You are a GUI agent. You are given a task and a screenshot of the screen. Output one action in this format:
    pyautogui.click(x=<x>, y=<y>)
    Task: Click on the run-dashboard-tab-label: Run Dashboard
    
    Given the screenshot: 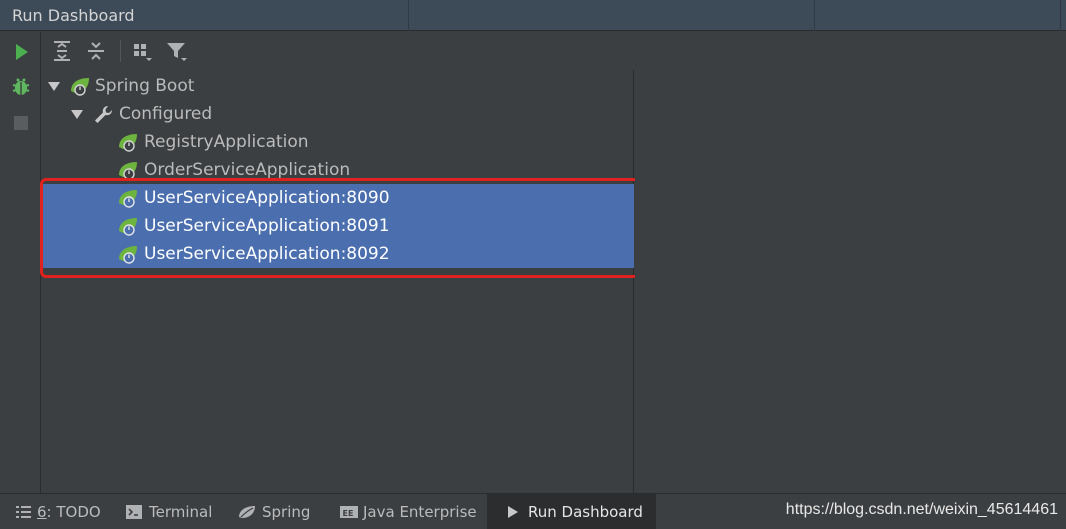 What is the action you would take?
    pyautogui.click(x=585, y=512)
    